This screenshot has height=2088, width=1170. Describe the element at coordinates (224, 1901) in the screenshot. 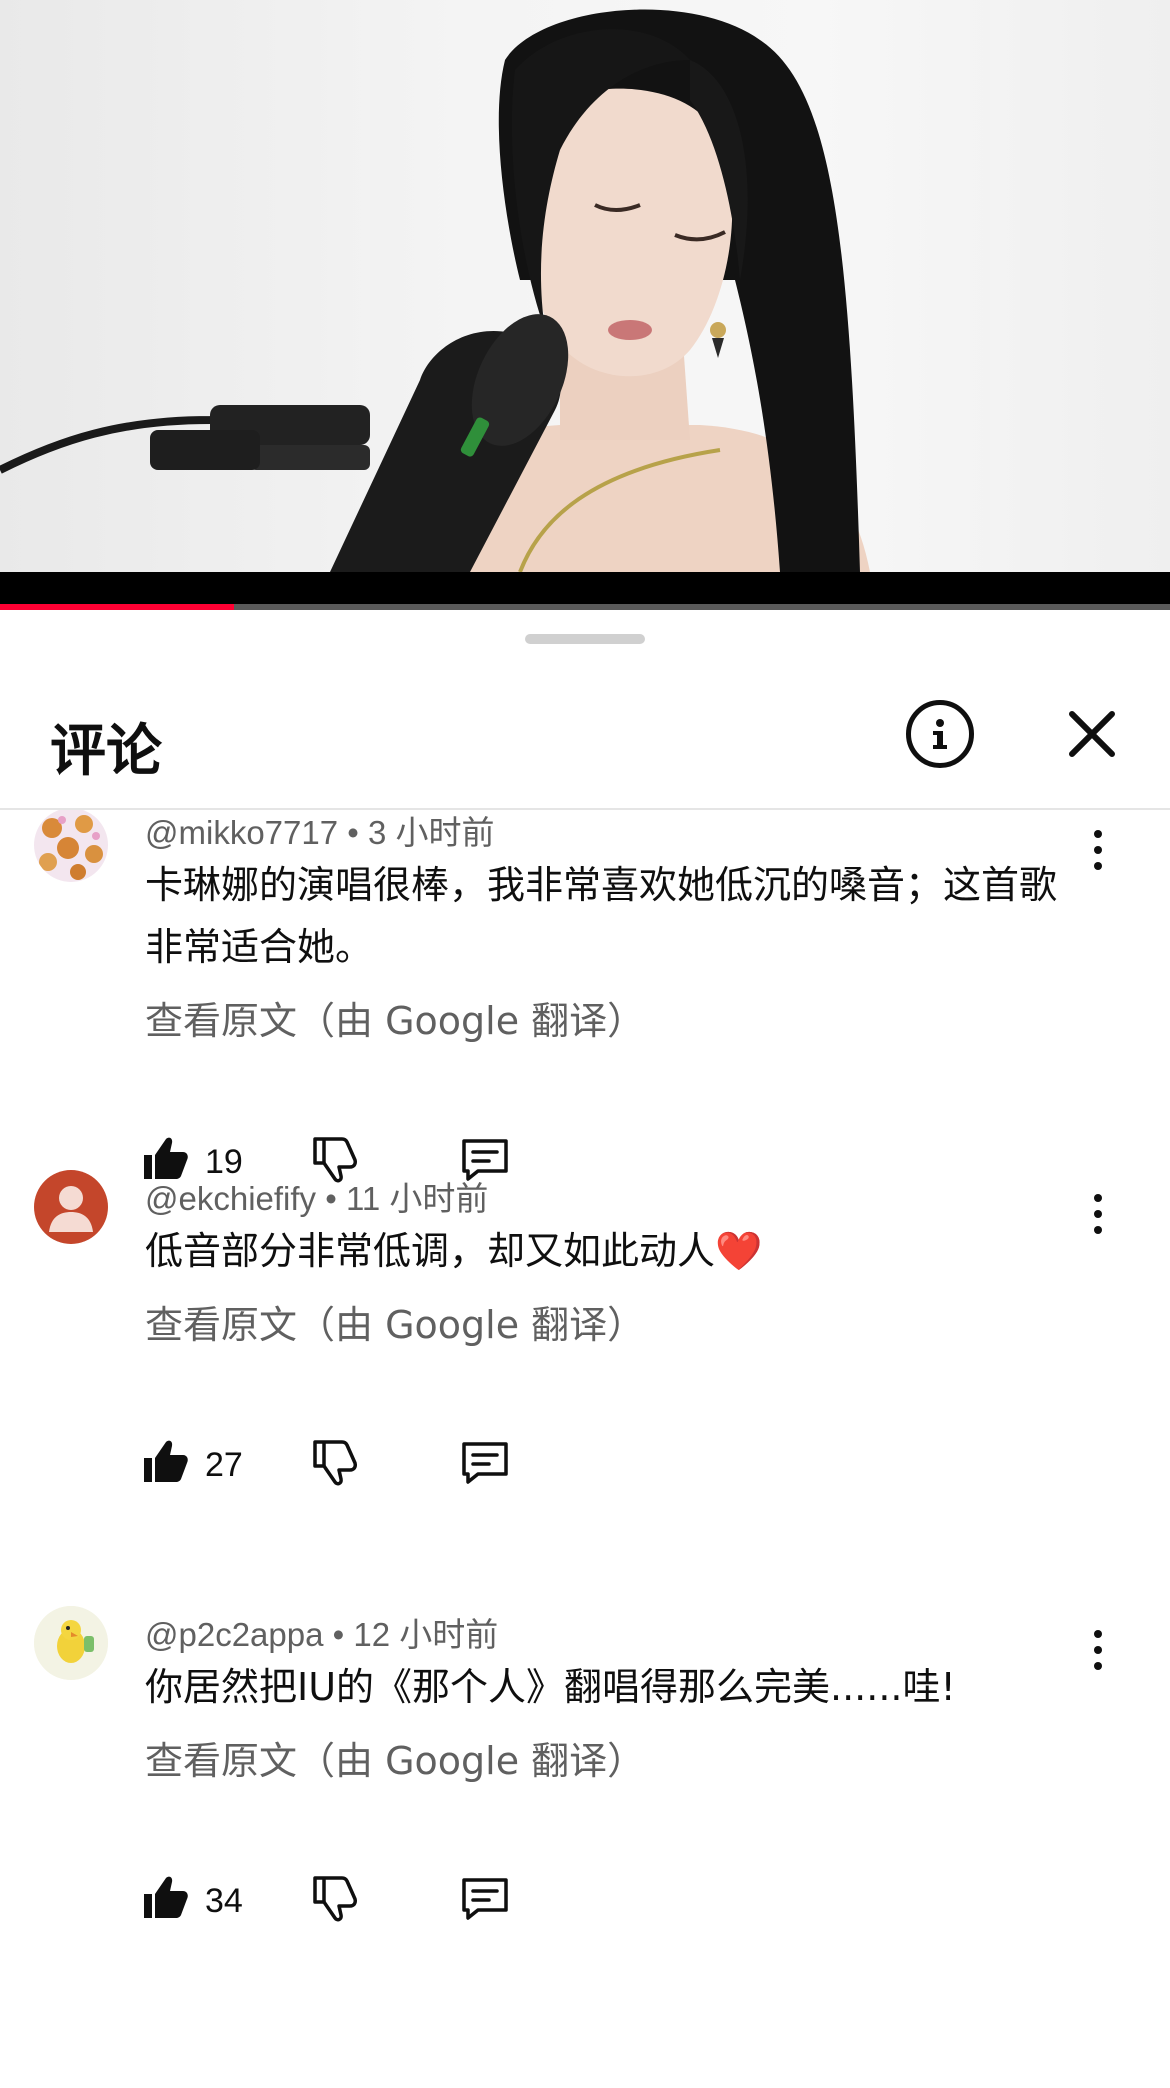

I see `like-count: 34` at that location.